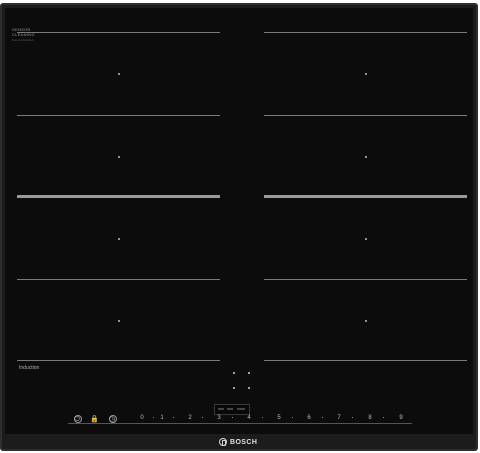  Describe the element at coordinates (23, 40) in the screenshot. I see `brand-label-line3: FlexInduction` at that location.